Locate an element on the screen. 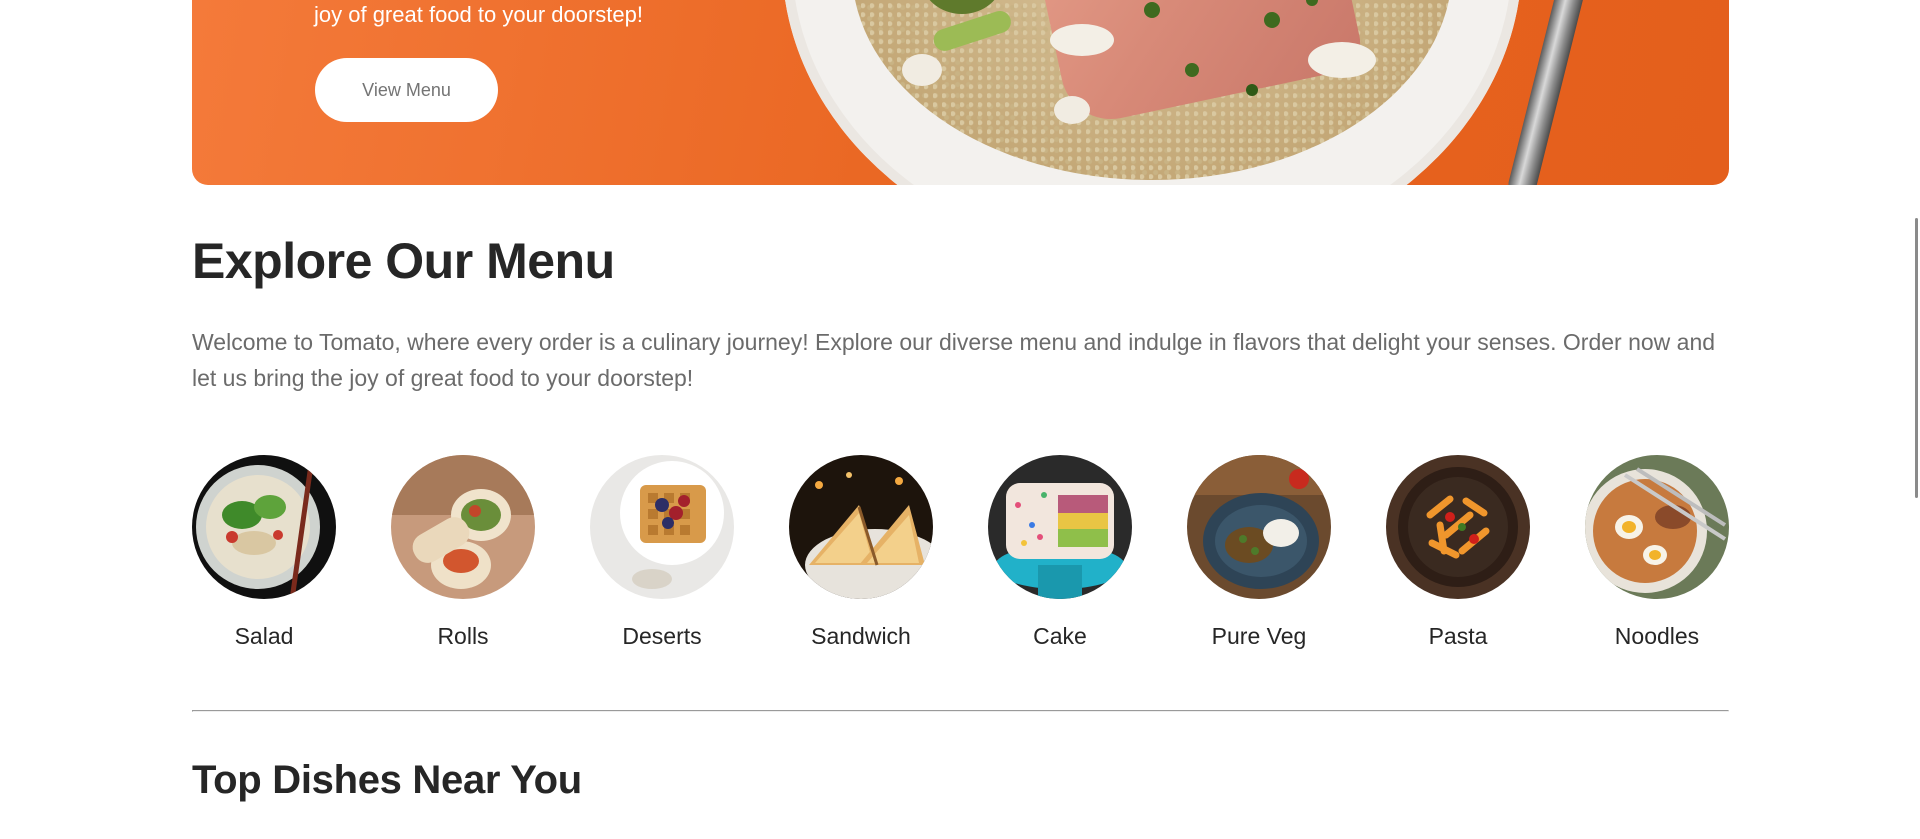 The height and width of the screenshot is (839, 1920). menu-item-pure-veg: Pure Veg is located at coordinates (1259, 552).